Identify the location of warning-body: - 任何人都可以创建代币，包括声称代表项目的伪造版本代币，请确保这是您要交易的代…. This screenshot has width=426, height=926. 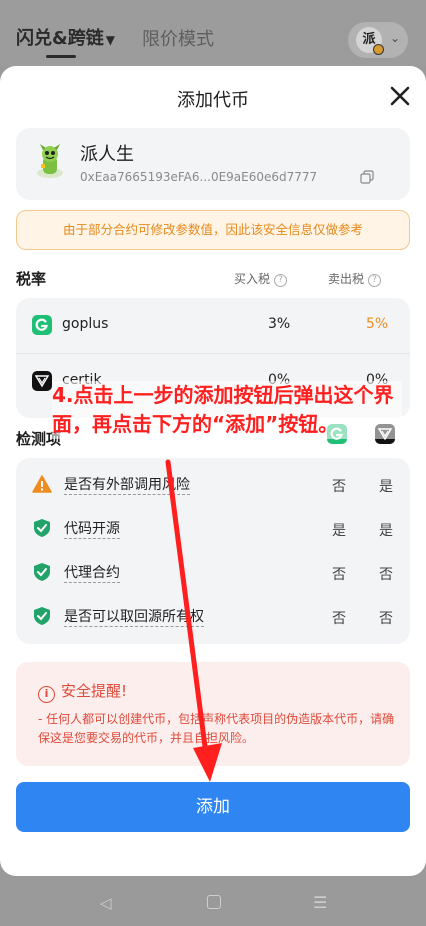
(216, 728).